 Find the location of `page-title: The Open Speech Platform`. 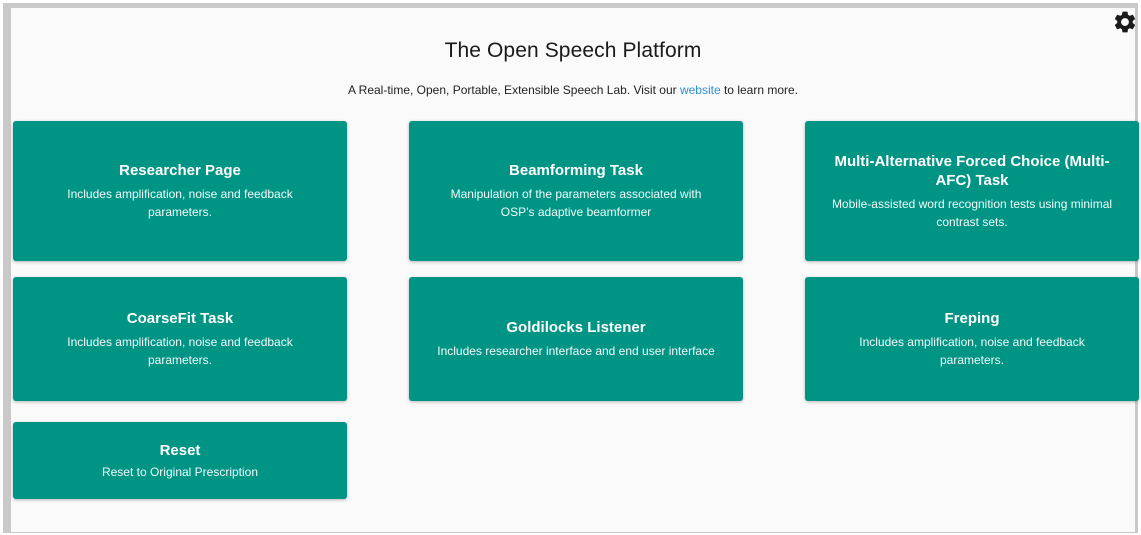

page-title: The Open Speech Platform is located at coordinates (573, 50).